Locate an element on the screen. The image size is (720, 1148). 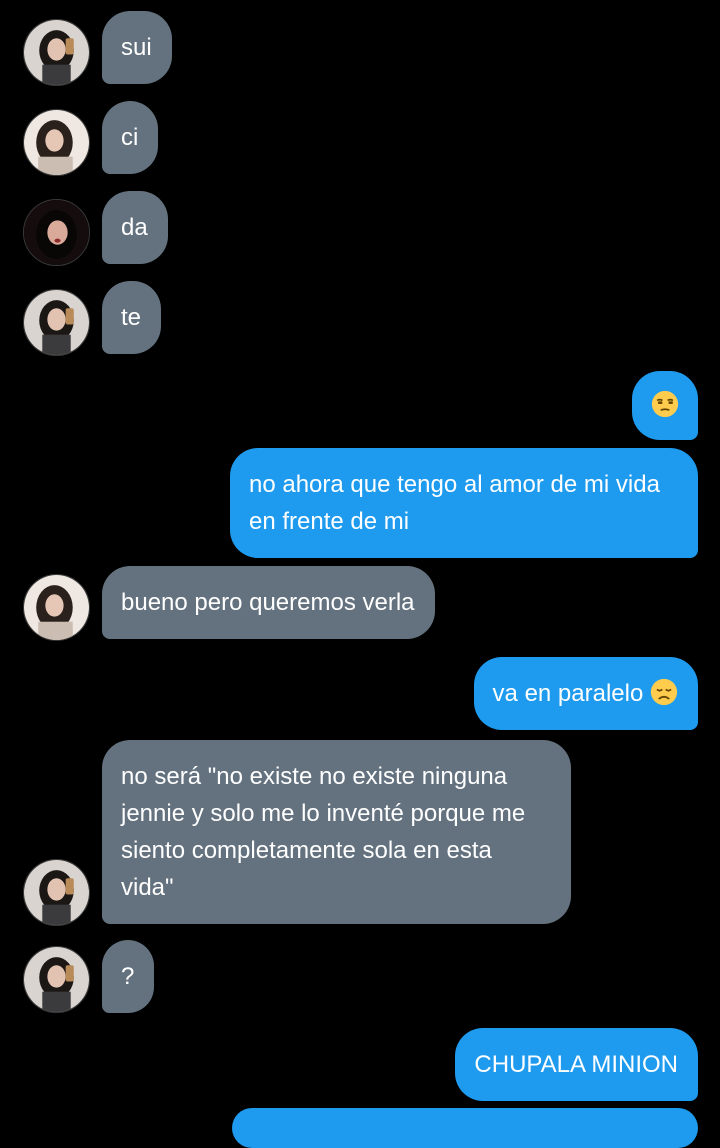
message-text: sui is located at coordinates (136, 47).